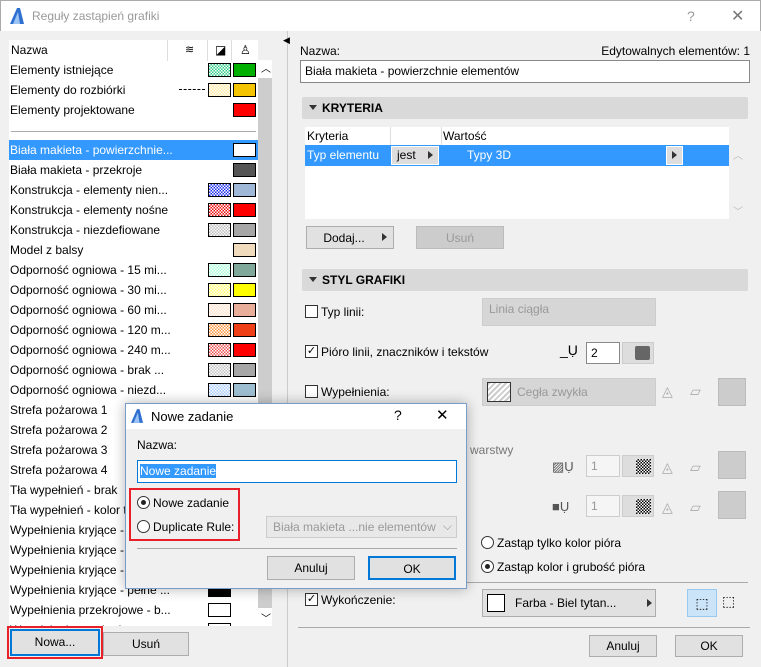 The width and height of the screenshot is (761, 667). Describe the element at coordinates (415, 155) in the screenshot. I see `operator-dropdown: jest` at that location.